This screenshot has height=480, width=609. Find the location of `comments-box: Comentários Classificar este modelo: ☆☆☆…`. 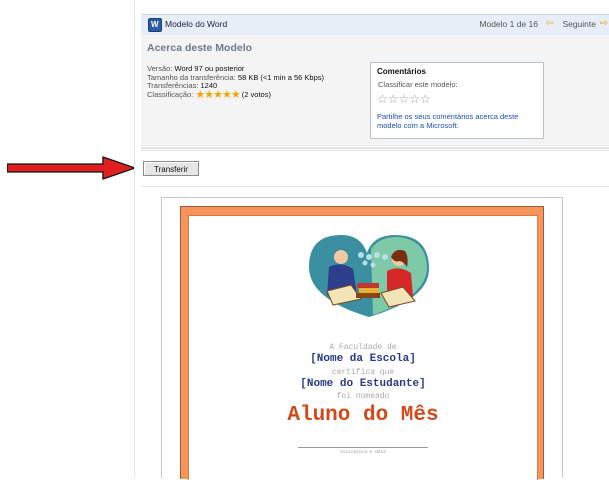

comments-box: Comentários Classificar este modelo: ☆☆☆… is located at coordinates (457, 100).